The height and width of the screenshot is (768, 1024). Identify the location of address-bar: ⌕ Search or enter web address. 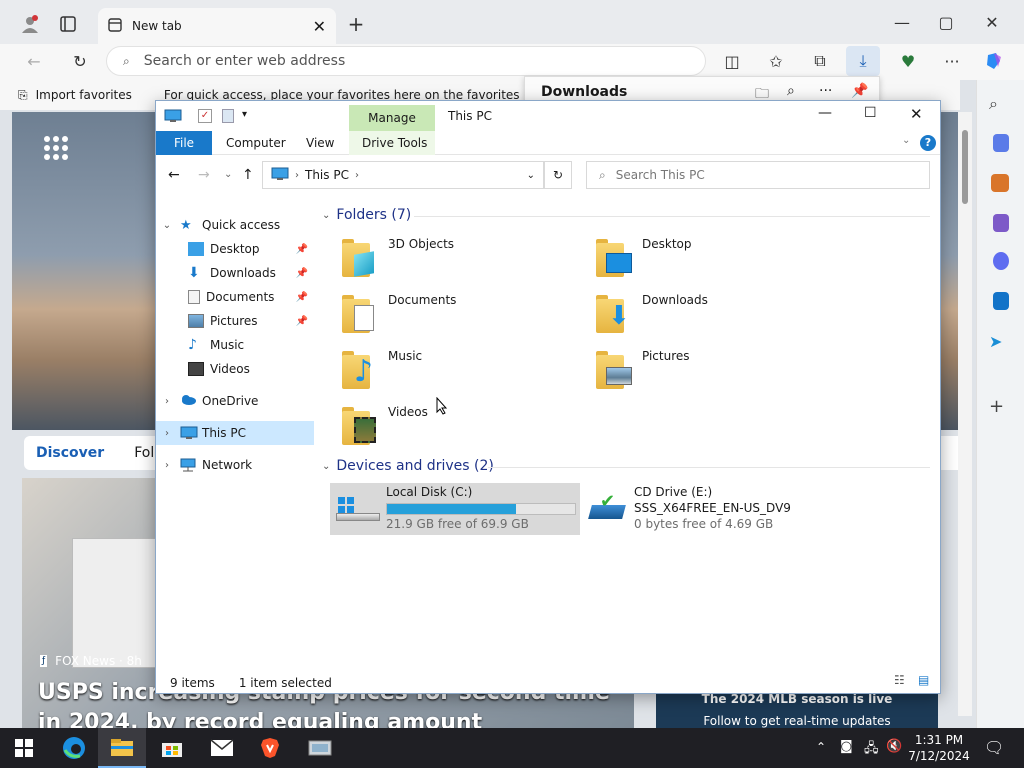
(406, 61).